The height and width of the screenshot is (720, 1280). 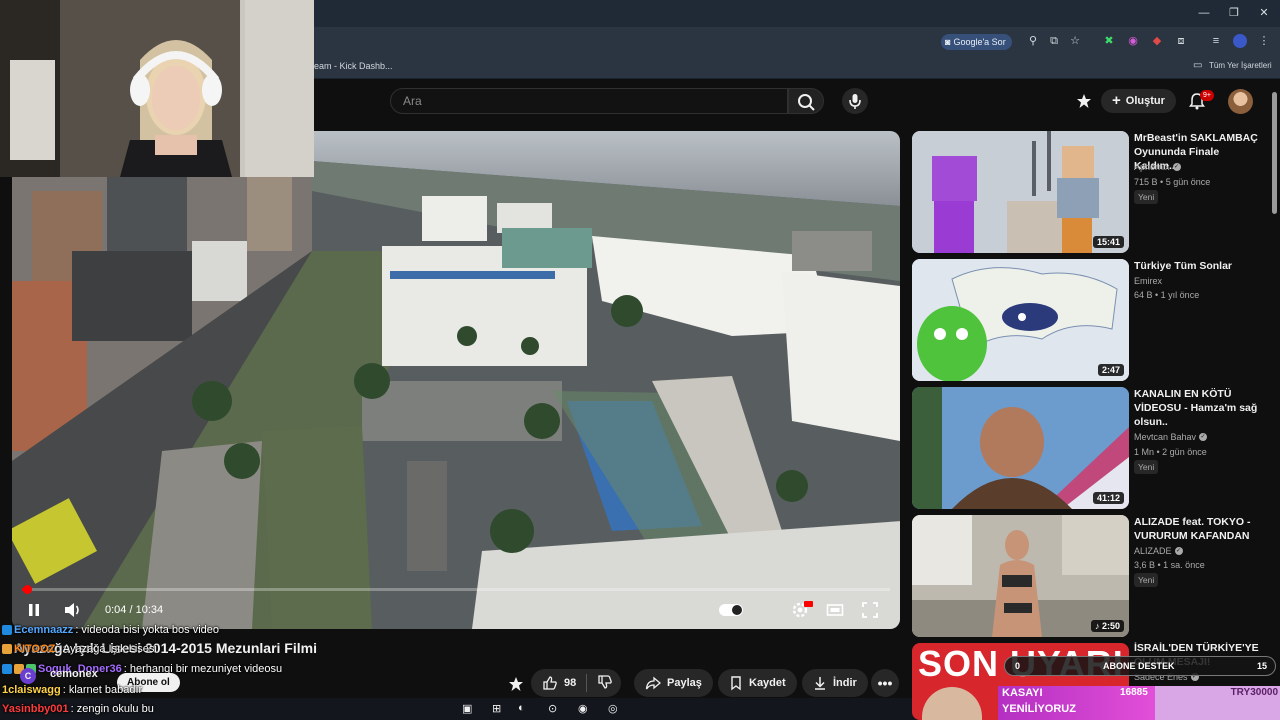 I want to click on search-button, so click(x=806, y=101).